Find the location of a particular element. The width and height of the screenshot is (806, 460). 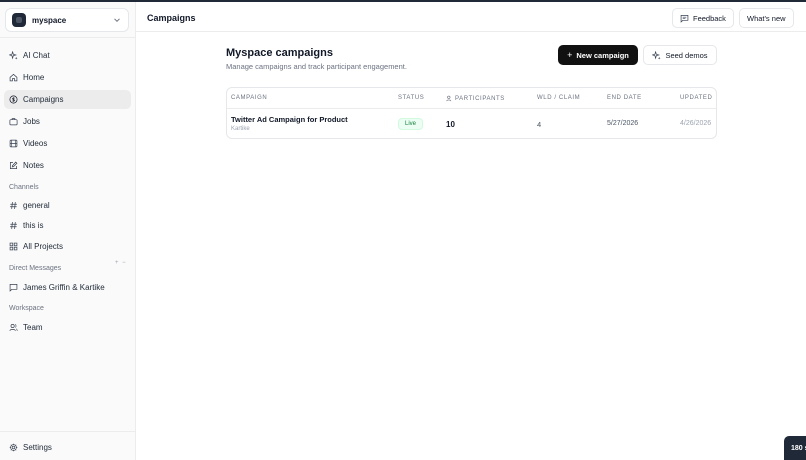

wld-claim-value: 4 is located at coordinates (539, 124).